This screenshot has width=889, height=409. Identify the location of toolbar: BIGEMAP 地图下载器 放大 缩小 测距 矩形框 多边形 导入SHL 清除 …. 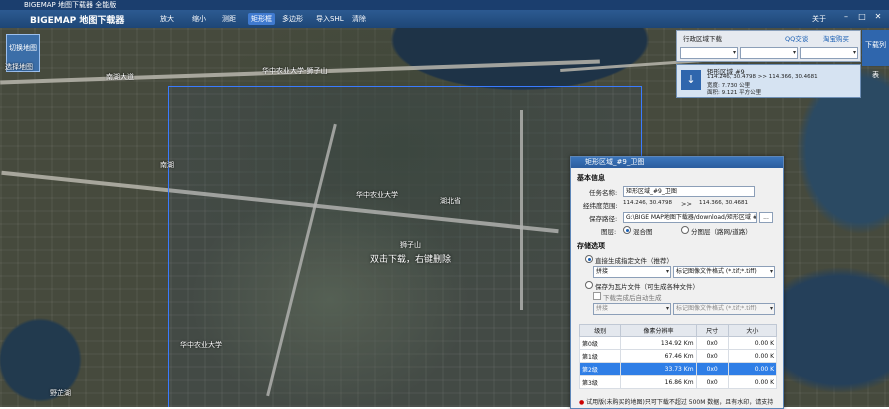
(444, 19).